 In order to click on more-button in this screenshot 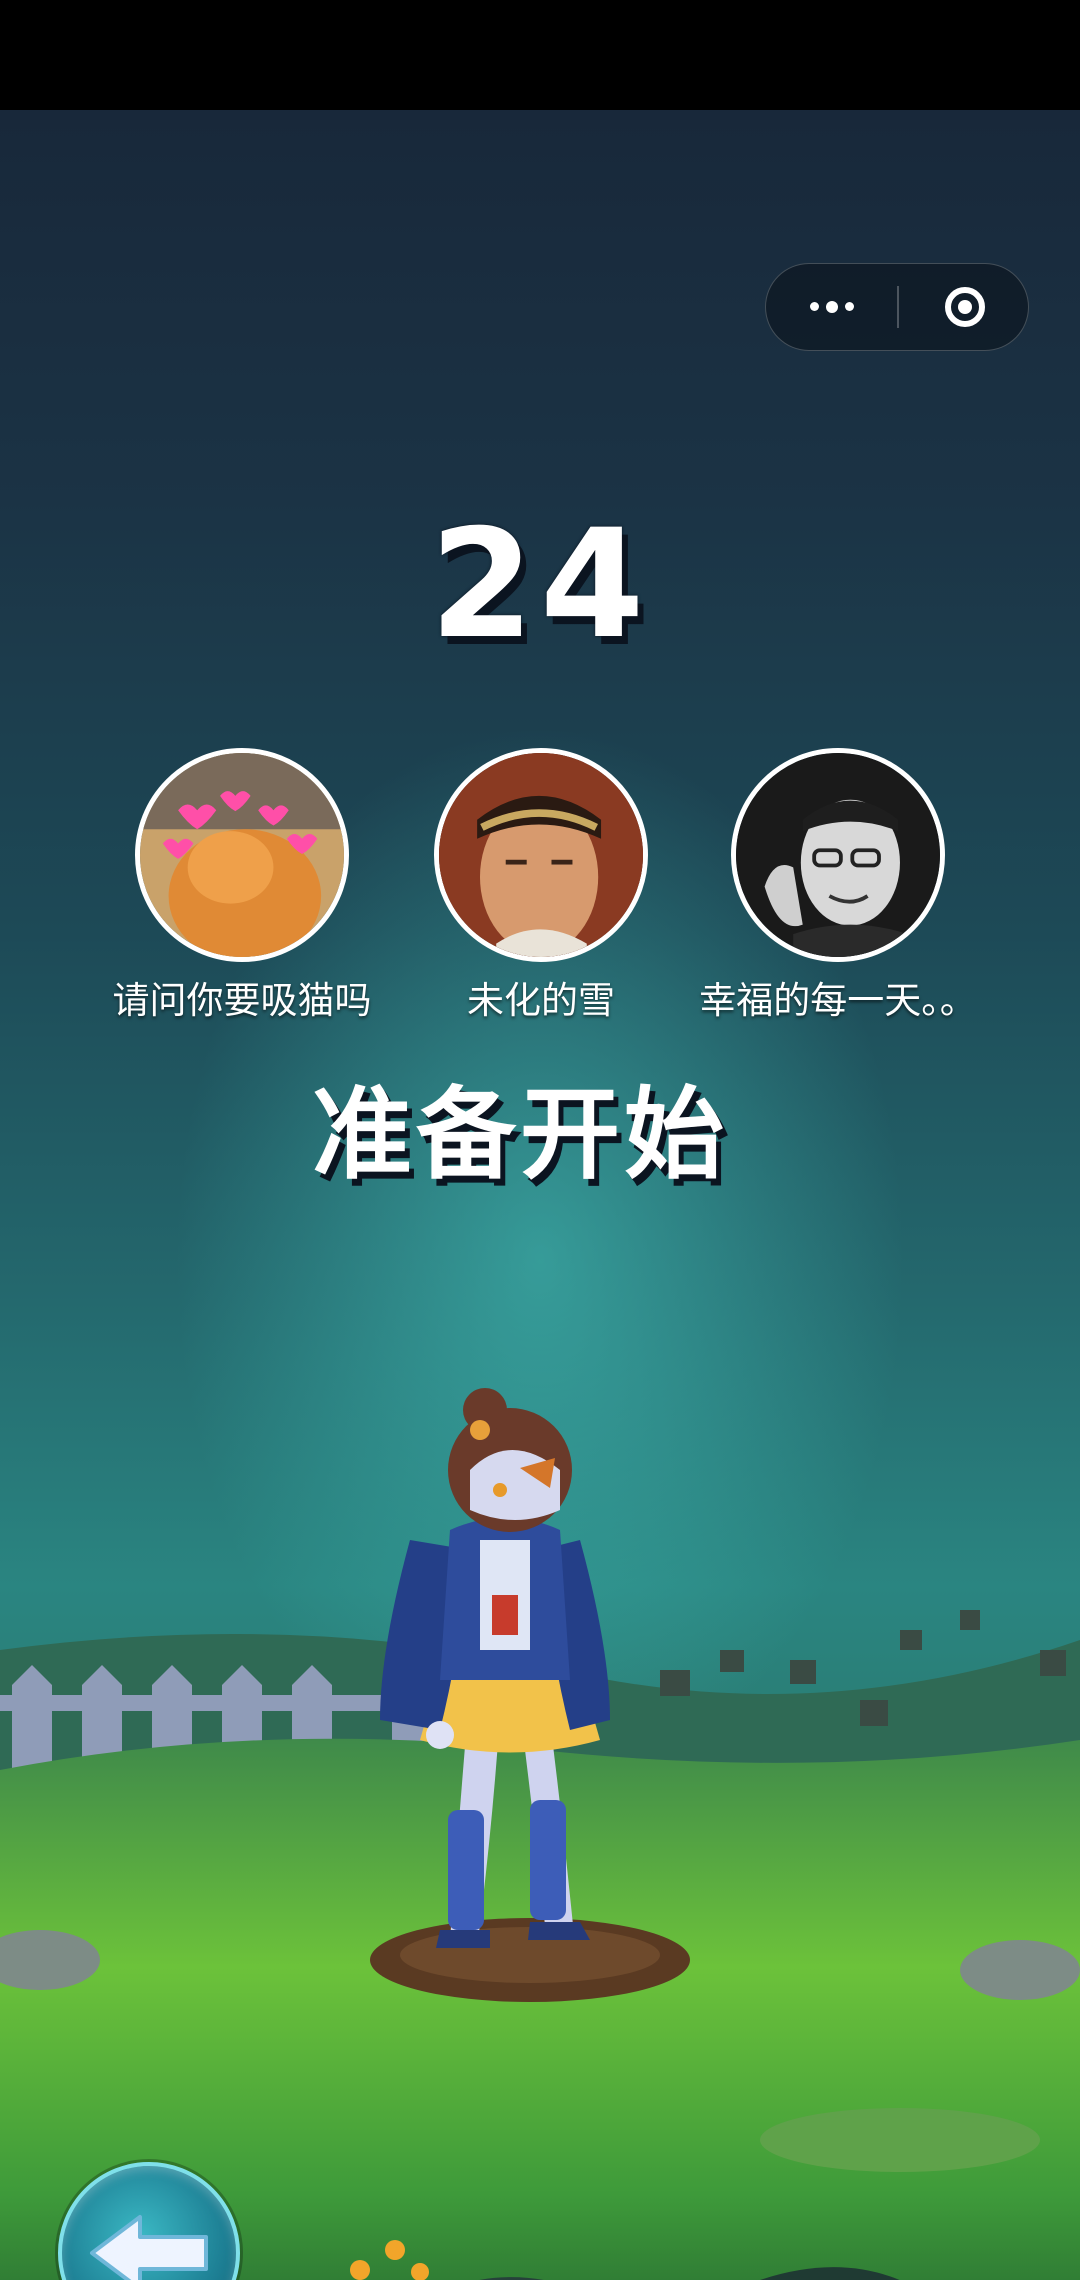, I will do `click(831, 306)`.